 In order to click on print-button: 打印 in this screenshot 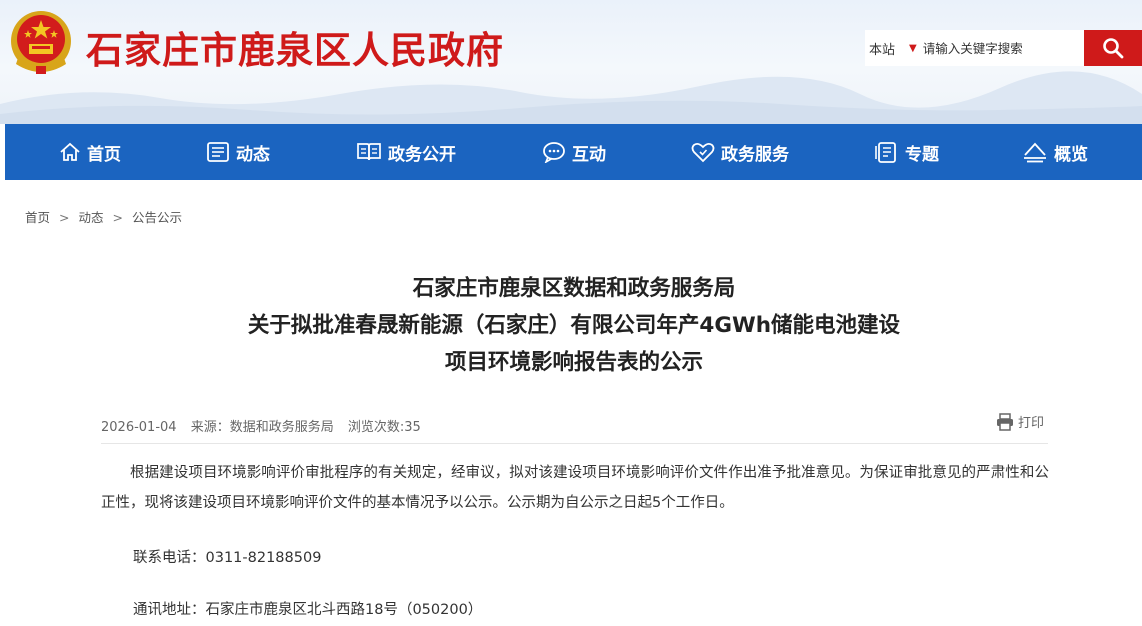, I will do `click(1020, 421)`.